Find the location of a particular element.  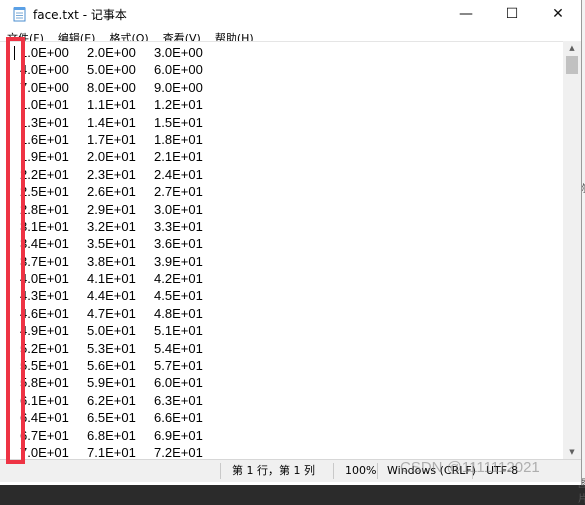

text-value: 8.0E+00 is located at coordinates (111, 87).